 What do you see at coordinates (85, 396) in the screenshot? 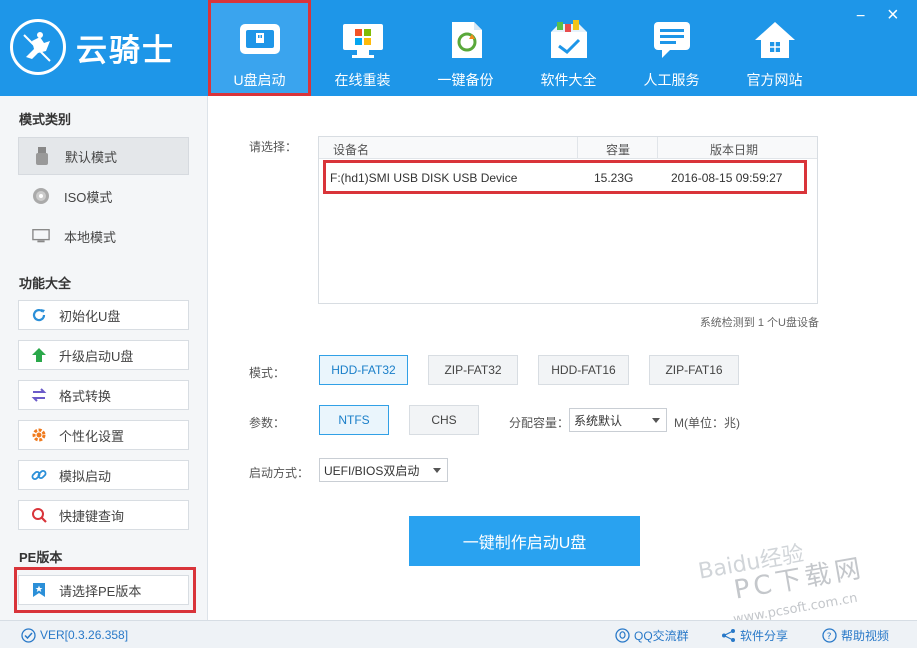
I see `func-label: 格式转换` at bounding box center [85, 396].